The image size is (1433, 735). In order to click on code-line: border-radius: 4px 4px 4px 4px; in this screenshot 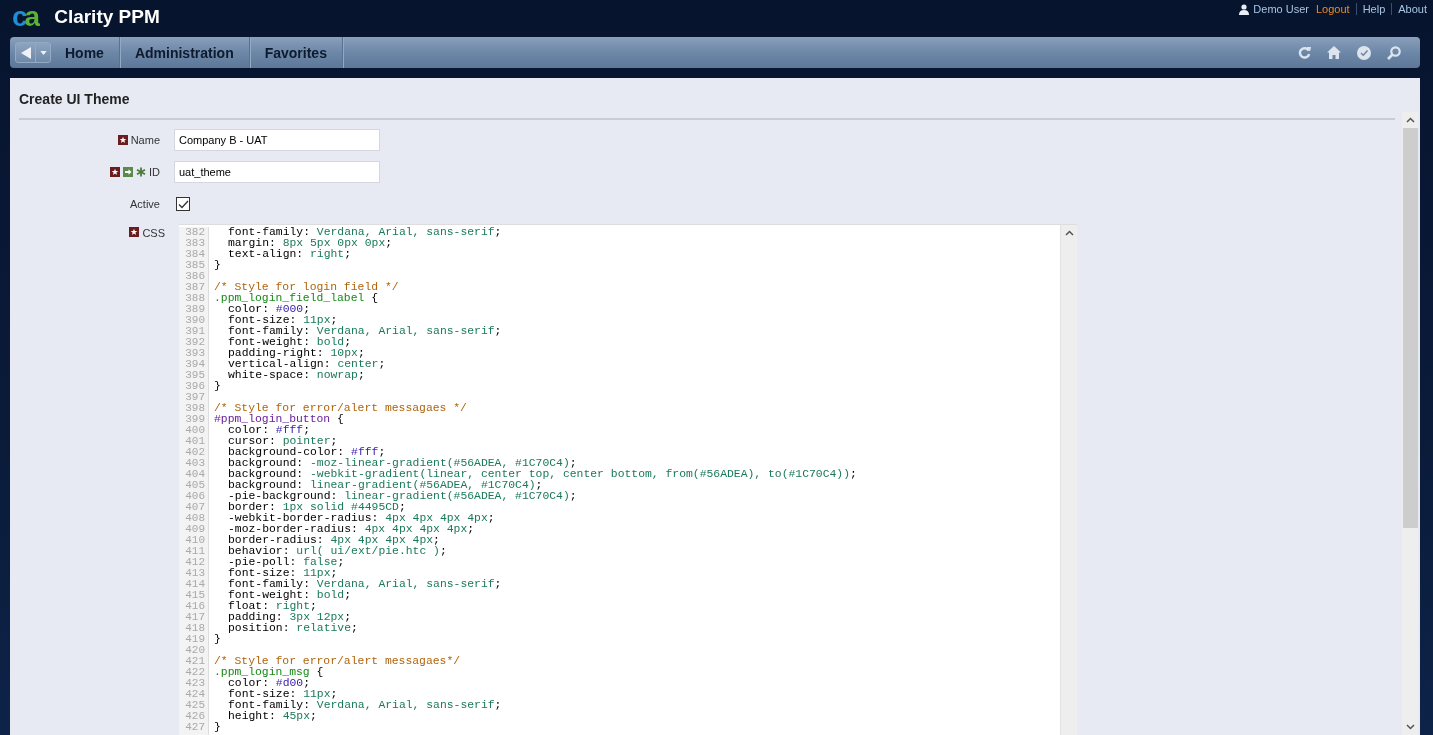, I will do `click(333, 540)`.